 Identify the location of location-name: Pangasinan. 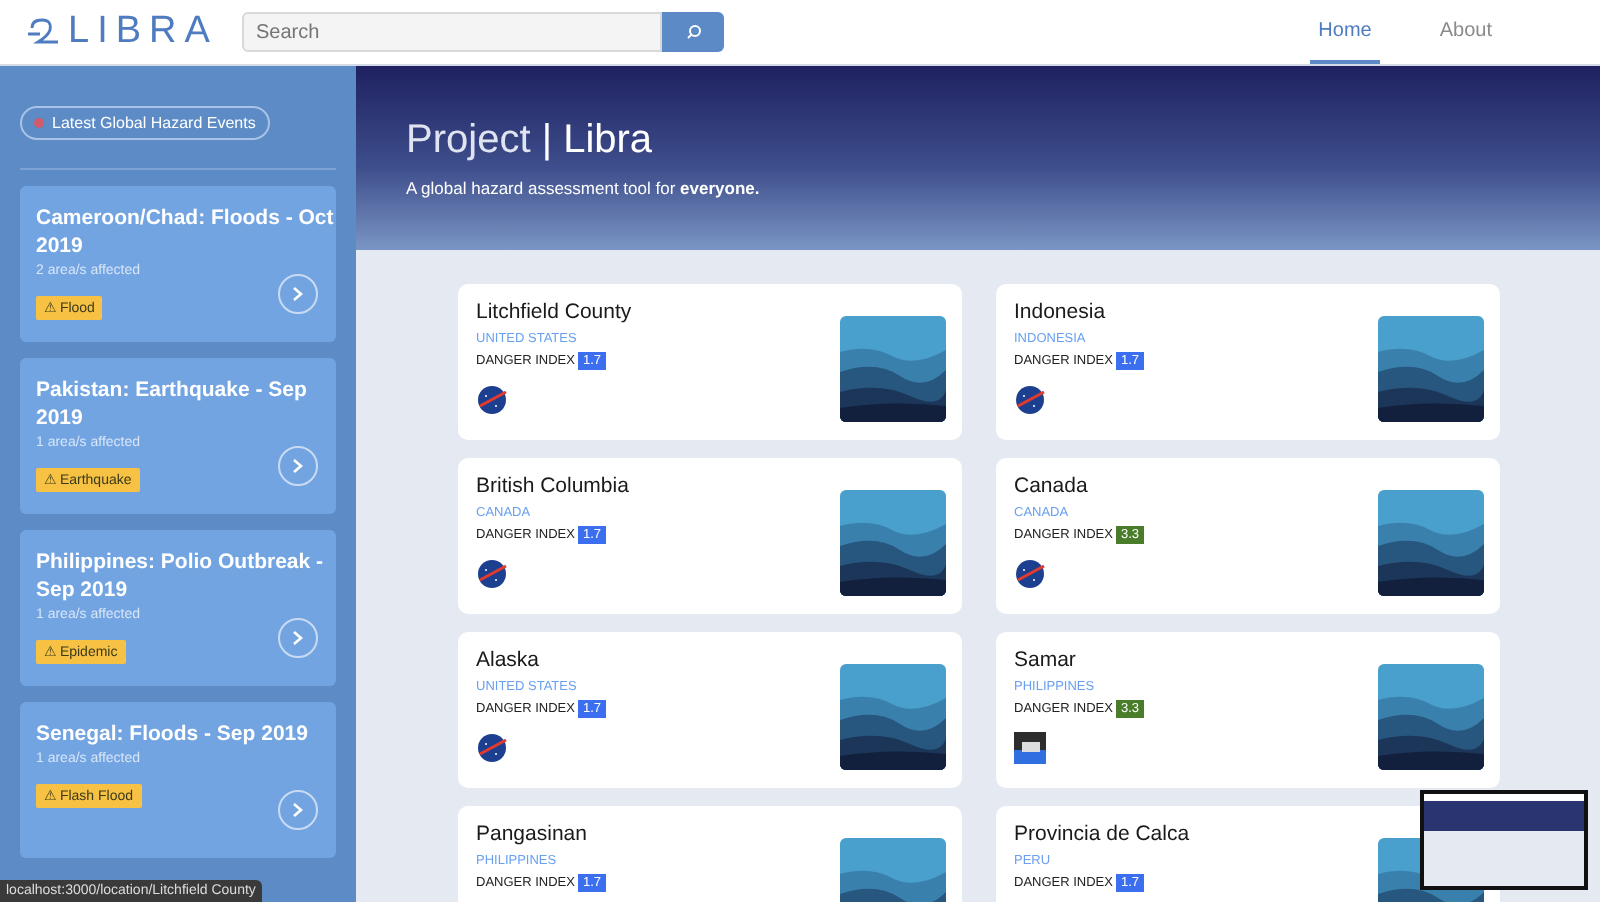
(532, 834).